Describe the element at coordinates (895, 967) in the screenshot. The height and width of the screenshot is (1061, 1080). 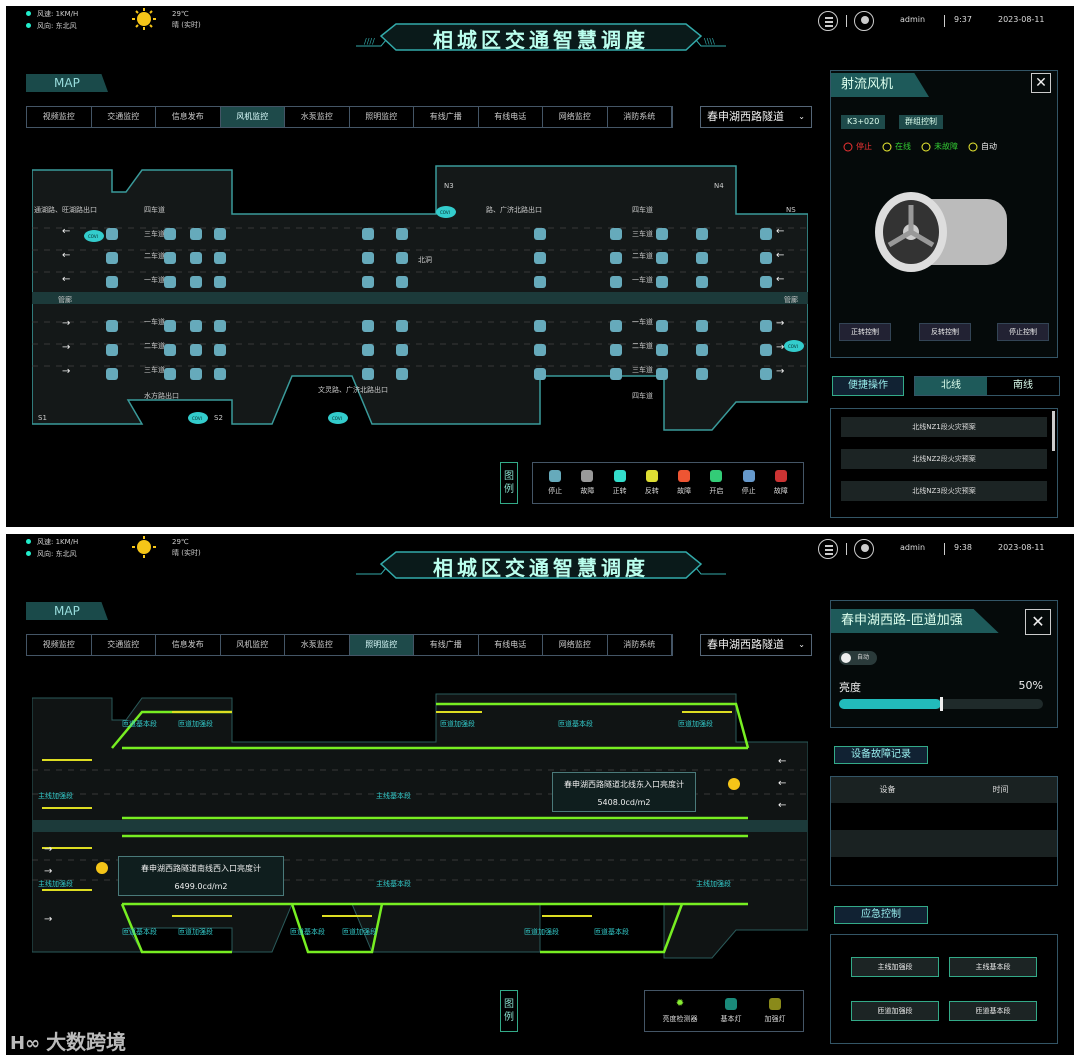
I see `main-enhanced-button: 主线加强段` at that location.